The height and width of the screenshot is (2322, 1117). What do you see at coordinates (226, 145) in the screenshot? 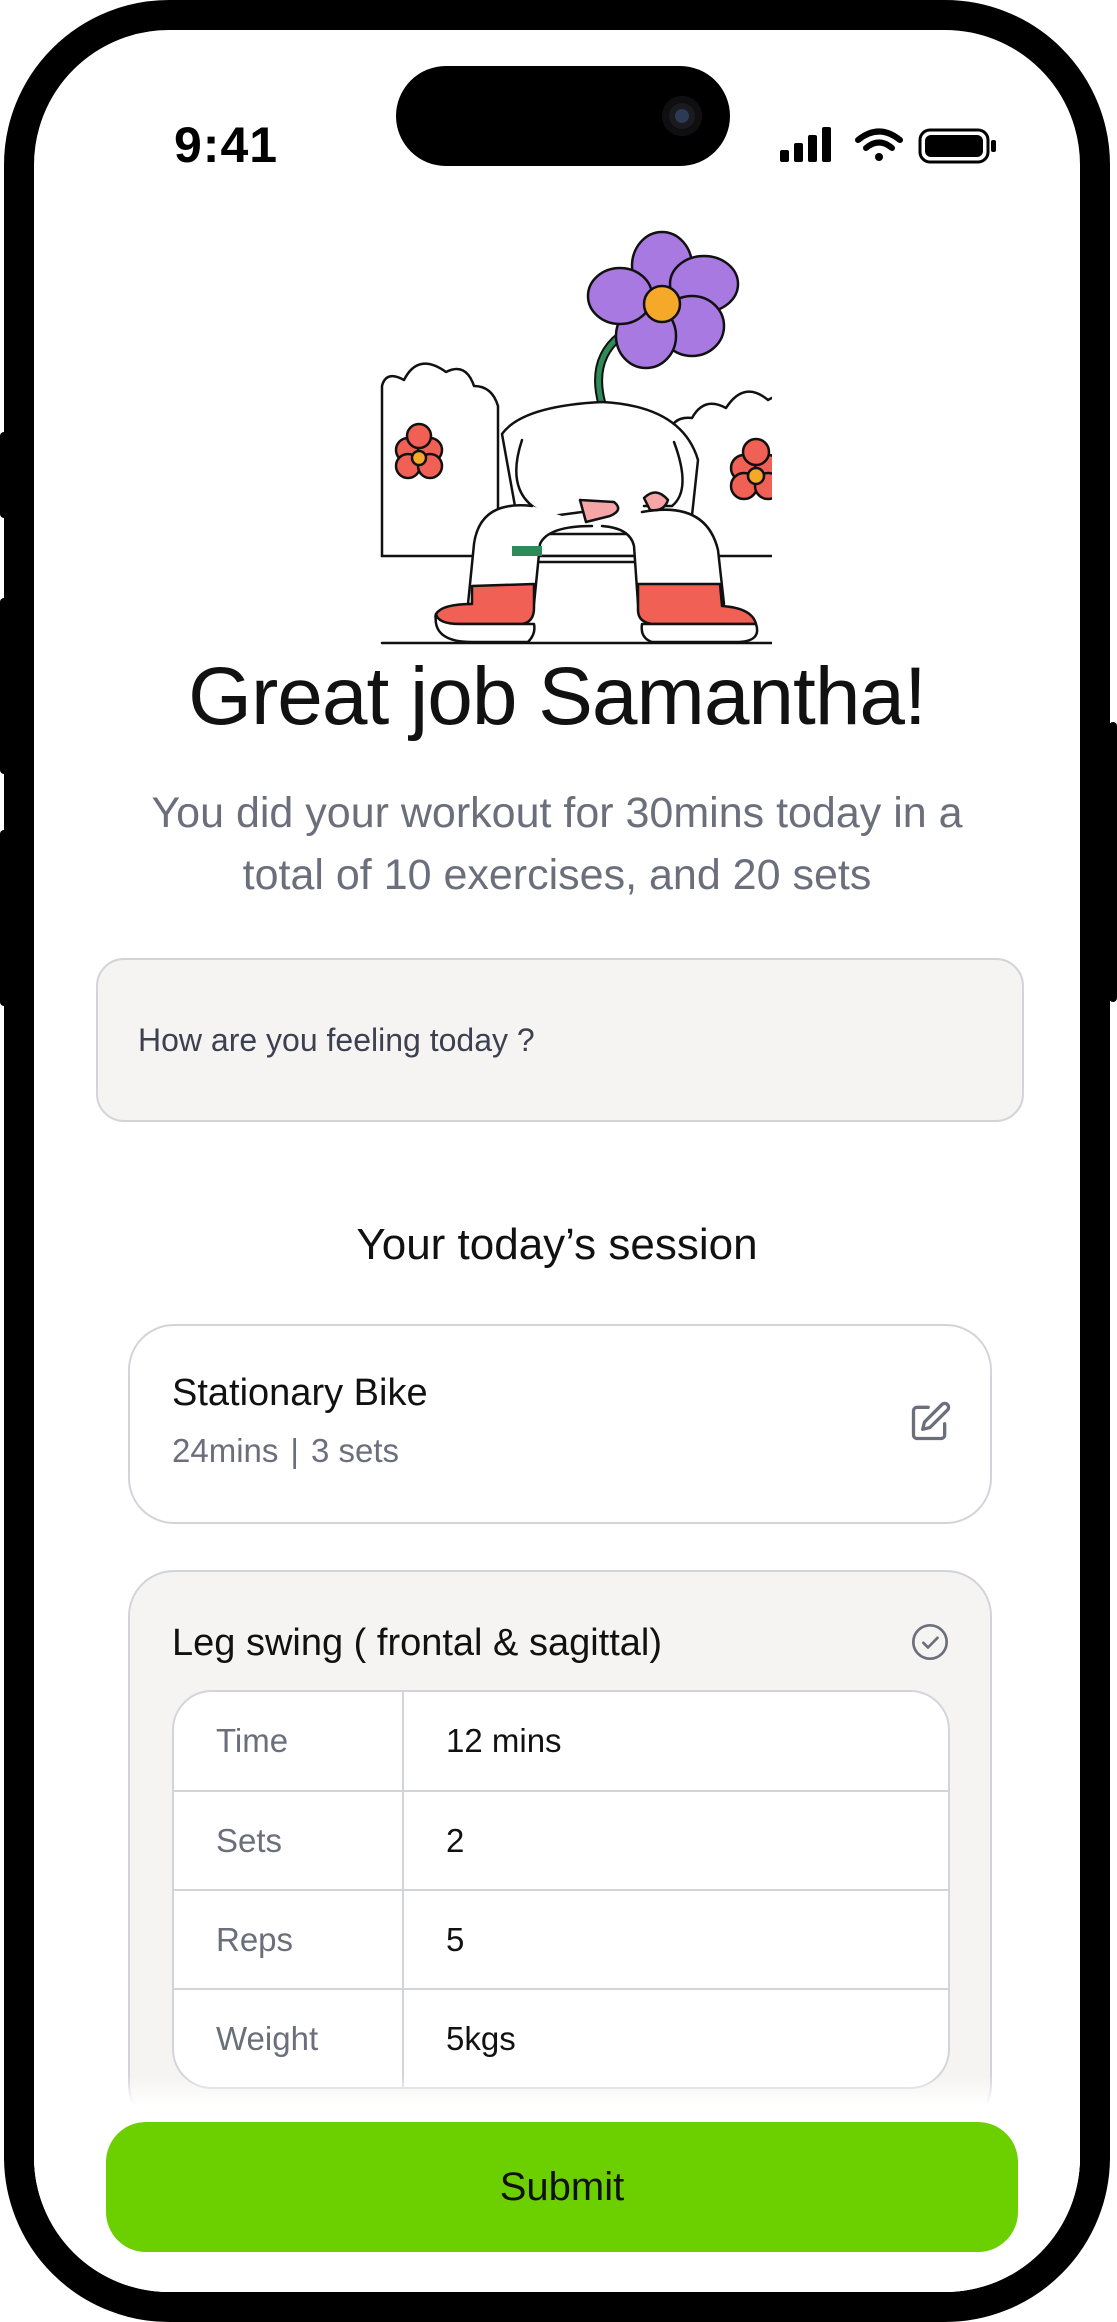
I see `status-time: 9:41` at bounding box center [226, 145].